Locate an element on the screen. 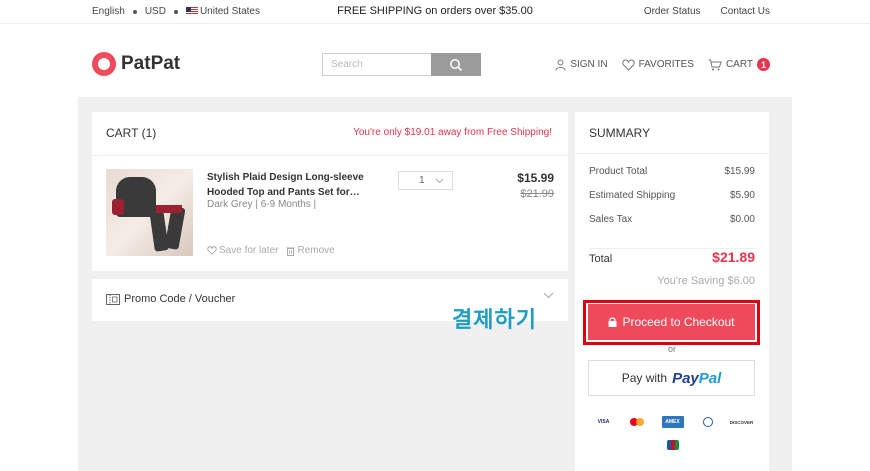  lock-icon is located at coordinates (612, 322).